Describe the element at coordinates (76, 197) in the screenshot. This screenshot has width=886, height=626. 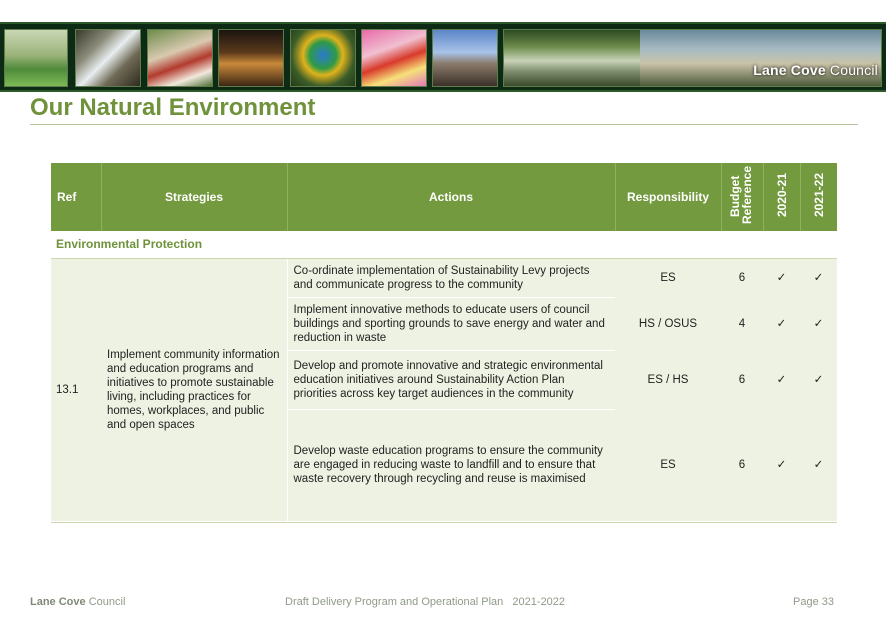
I see `header-ref: Ref` at that location.